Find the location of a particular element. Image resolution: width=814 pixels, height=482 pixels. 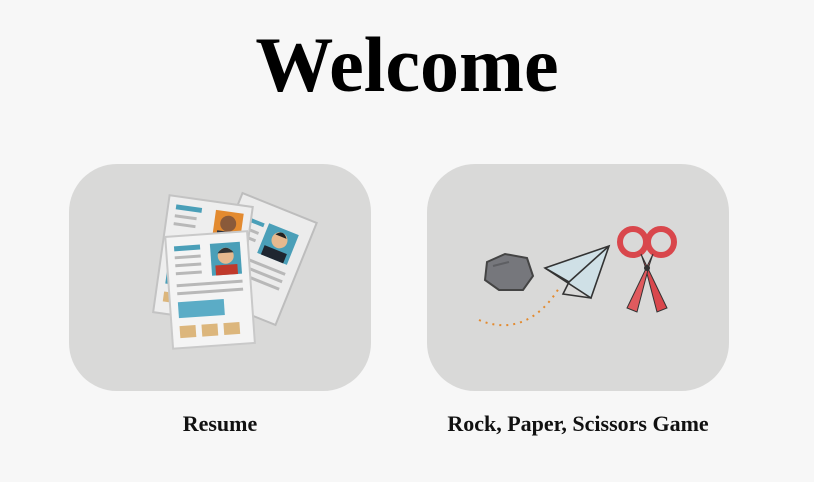

resume-label: Resume is located at coordinates (220, 424).